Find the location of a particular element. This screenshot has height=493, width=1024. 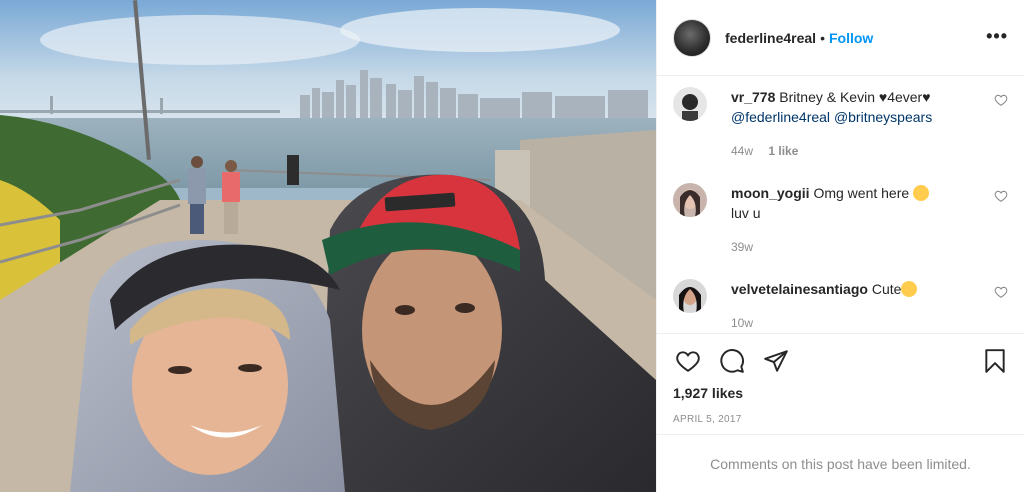

action-icons is located at coordinates (840, 361).